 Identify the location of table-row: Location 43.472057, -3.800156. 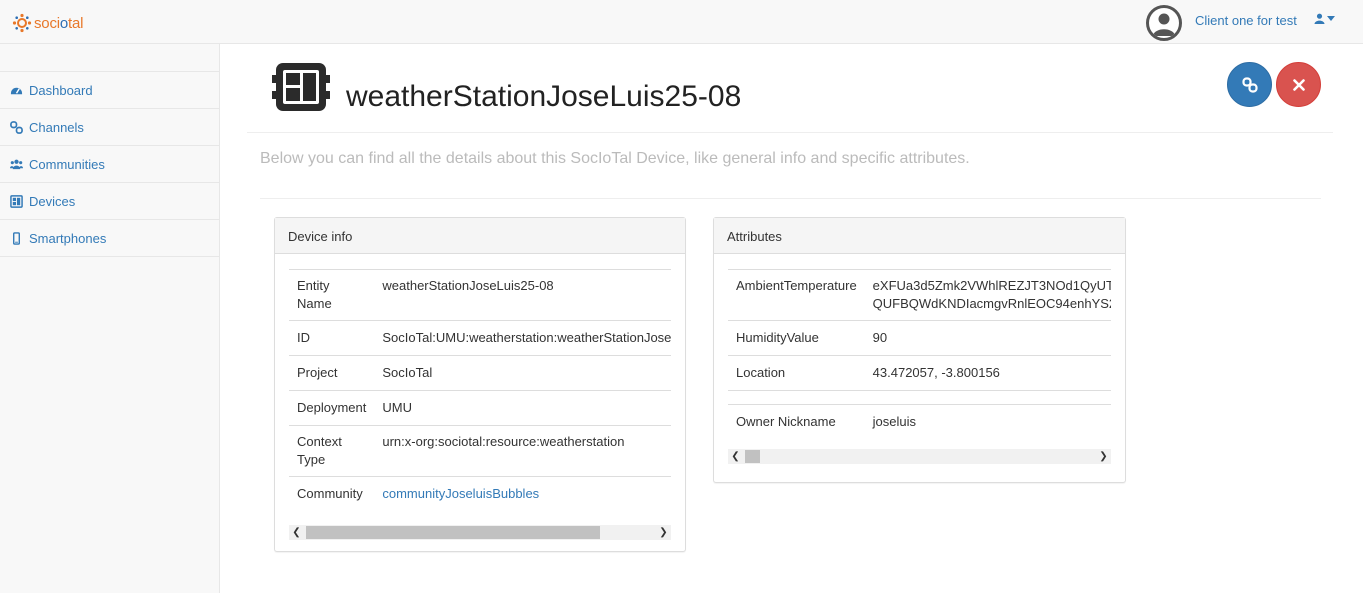
(919, 373).